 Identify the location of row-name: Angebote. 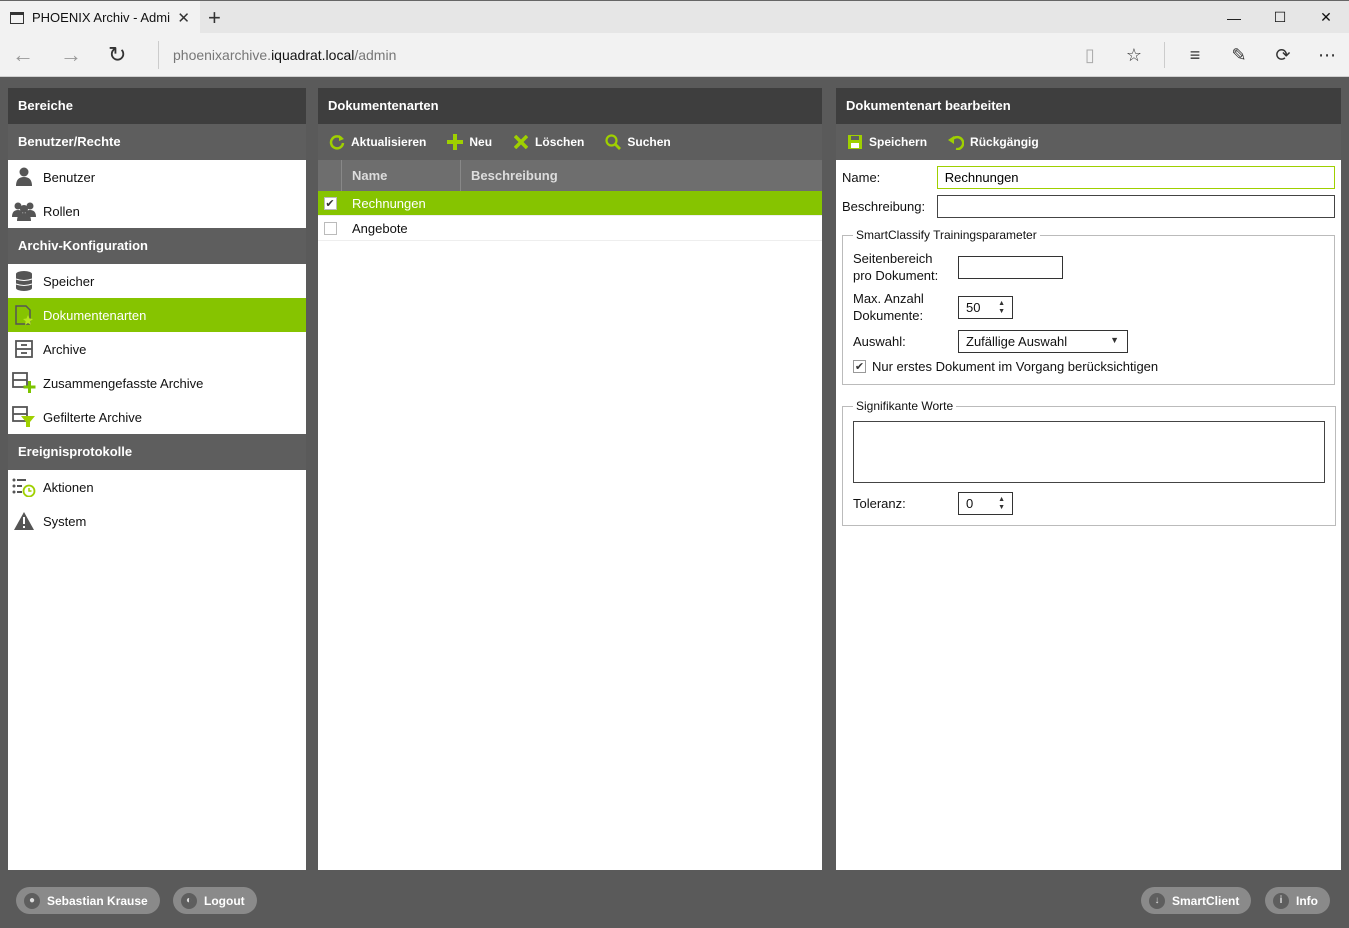
(380, 228).